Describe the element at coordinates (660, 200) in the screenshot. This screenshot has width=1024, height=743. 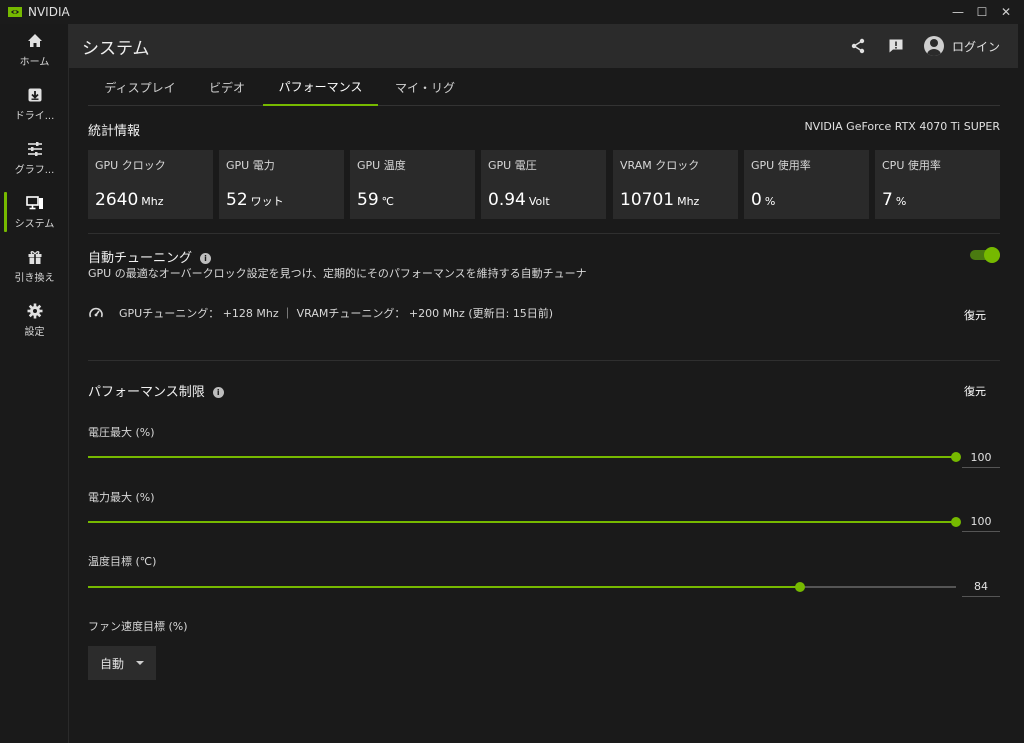
I see `stat-value: 10701 Mhz` at that location.